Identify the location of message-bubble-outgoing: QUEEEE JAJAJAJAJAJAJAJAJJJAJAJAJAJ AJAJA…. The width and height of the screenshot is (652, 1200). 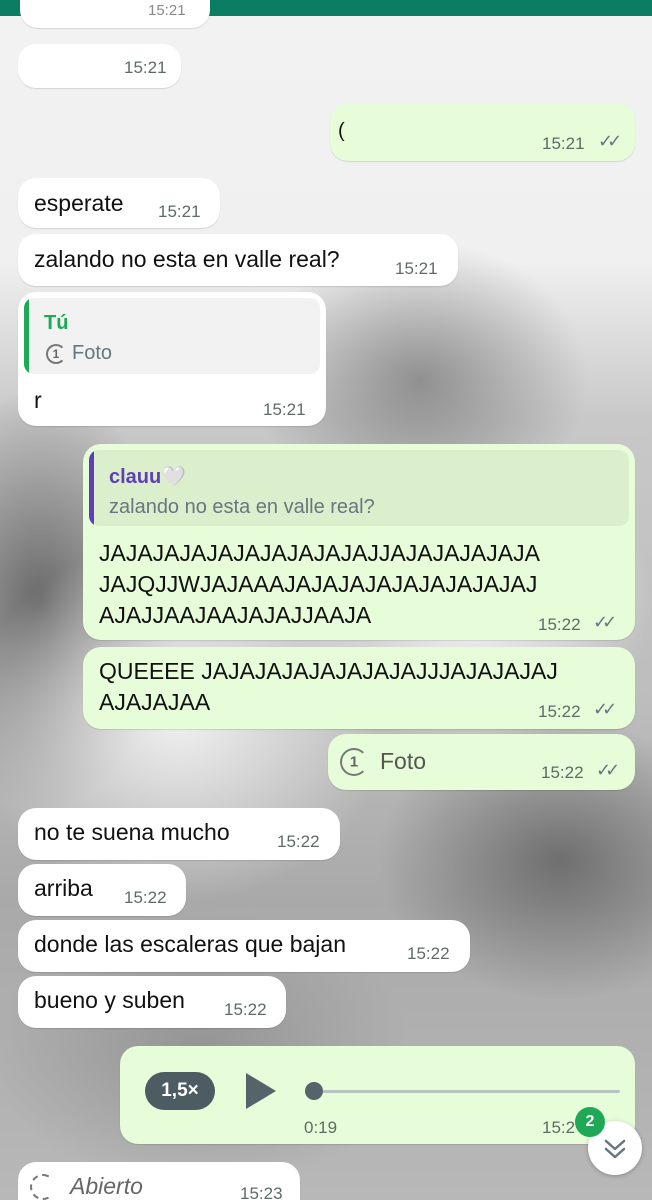
(359, 688).